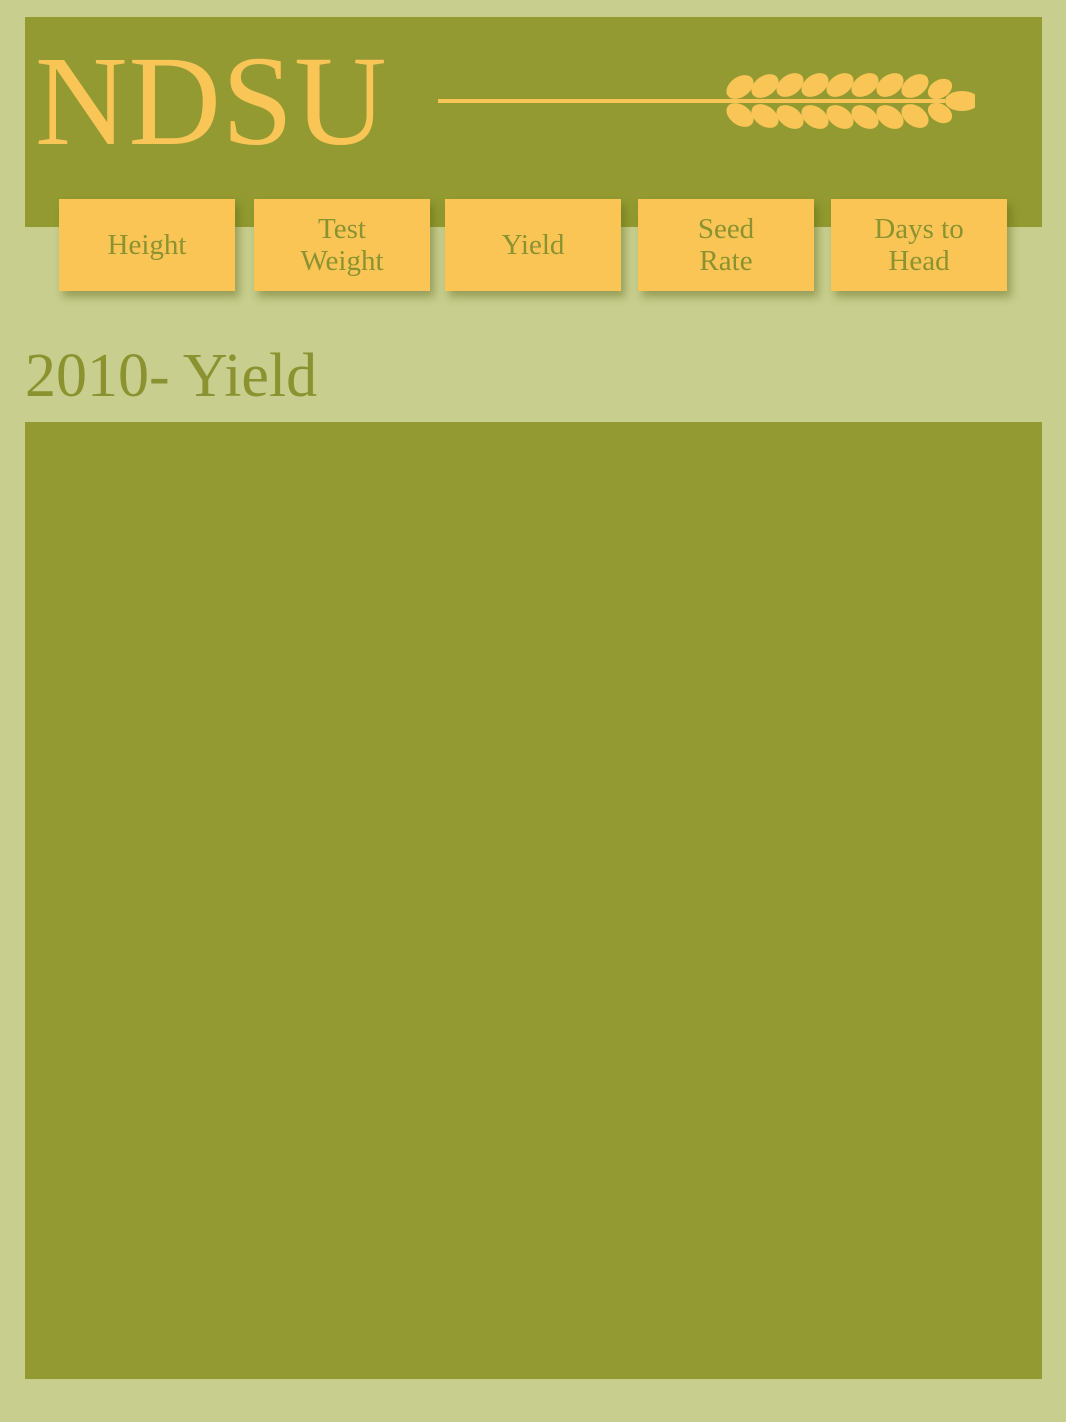  I want to click on nav-yield-button: Yield, so click(533, 245).